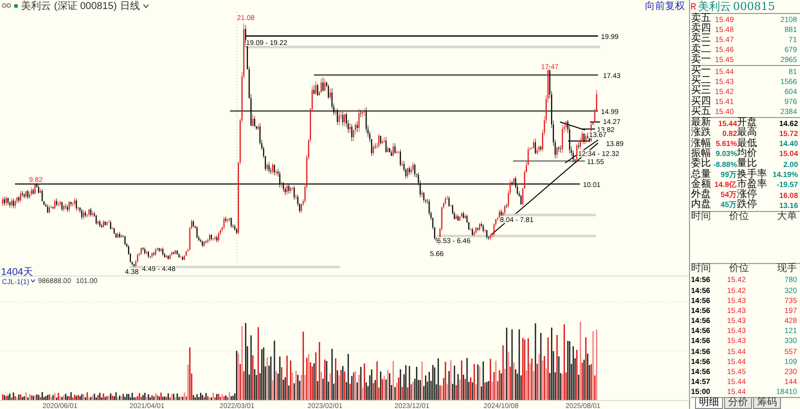 The width and height of the screenshot is (800, 409). I want to click on adjust-link: 向前复权, so click(665, 6).